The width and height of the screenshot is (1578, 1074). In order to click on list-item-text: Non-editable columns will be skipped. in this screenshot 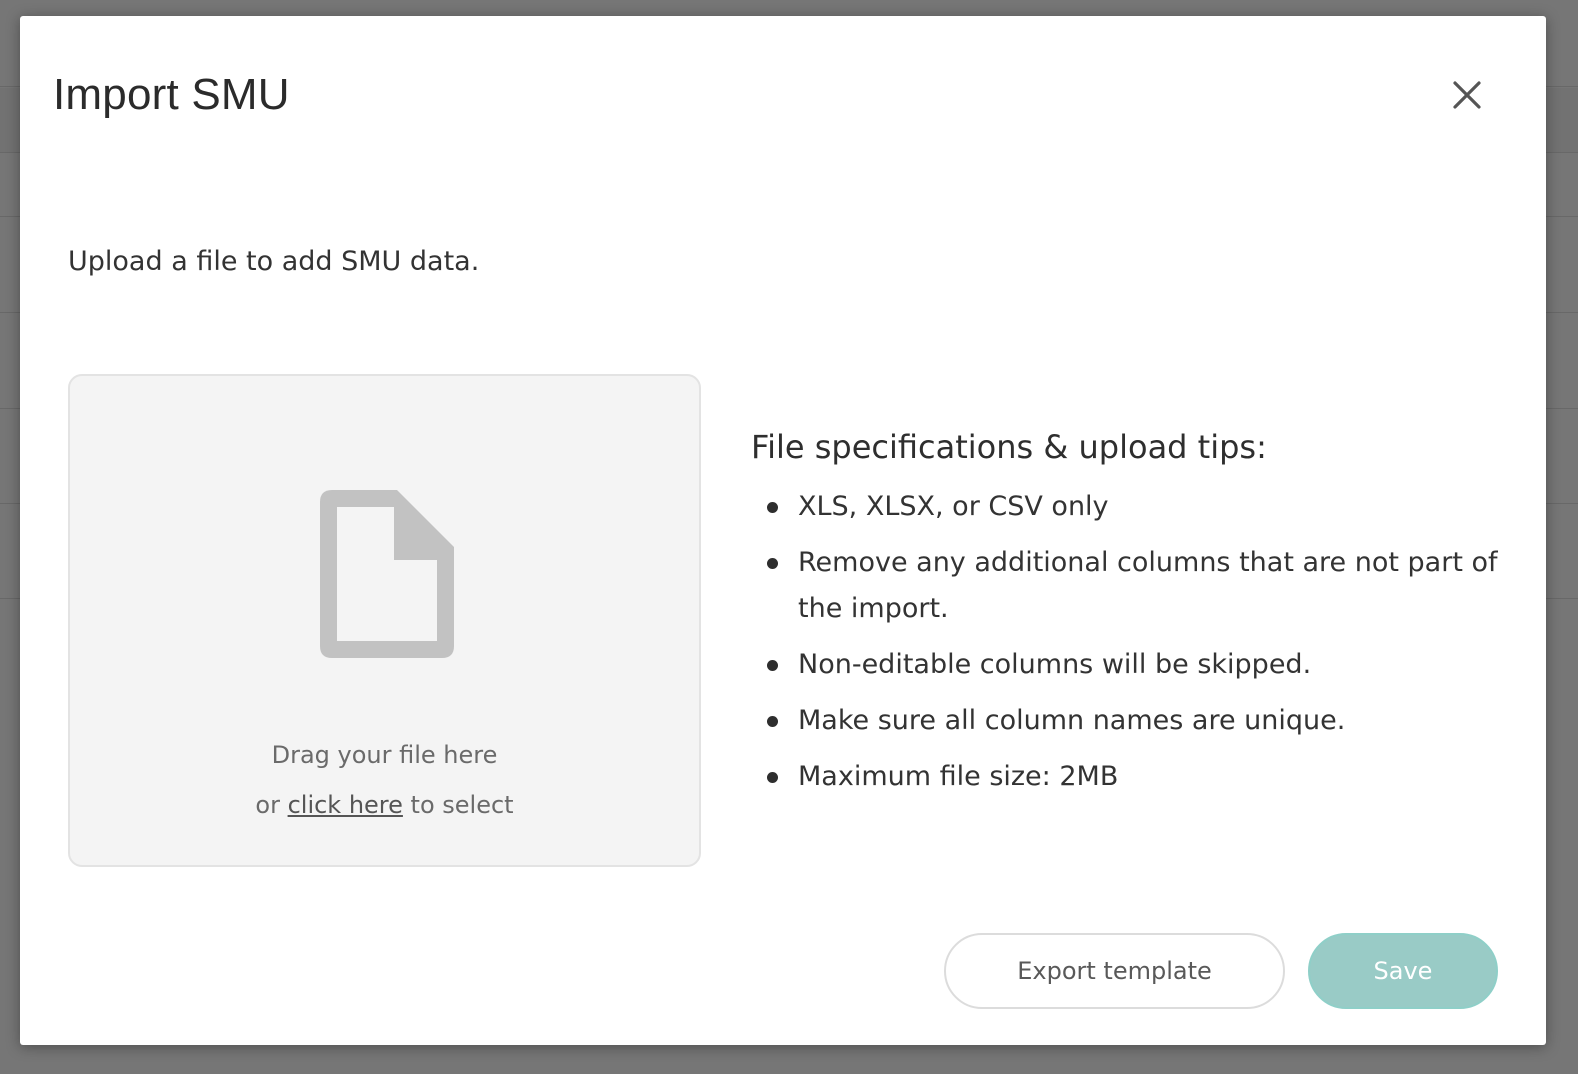, I will do `click(1055, 664)`.